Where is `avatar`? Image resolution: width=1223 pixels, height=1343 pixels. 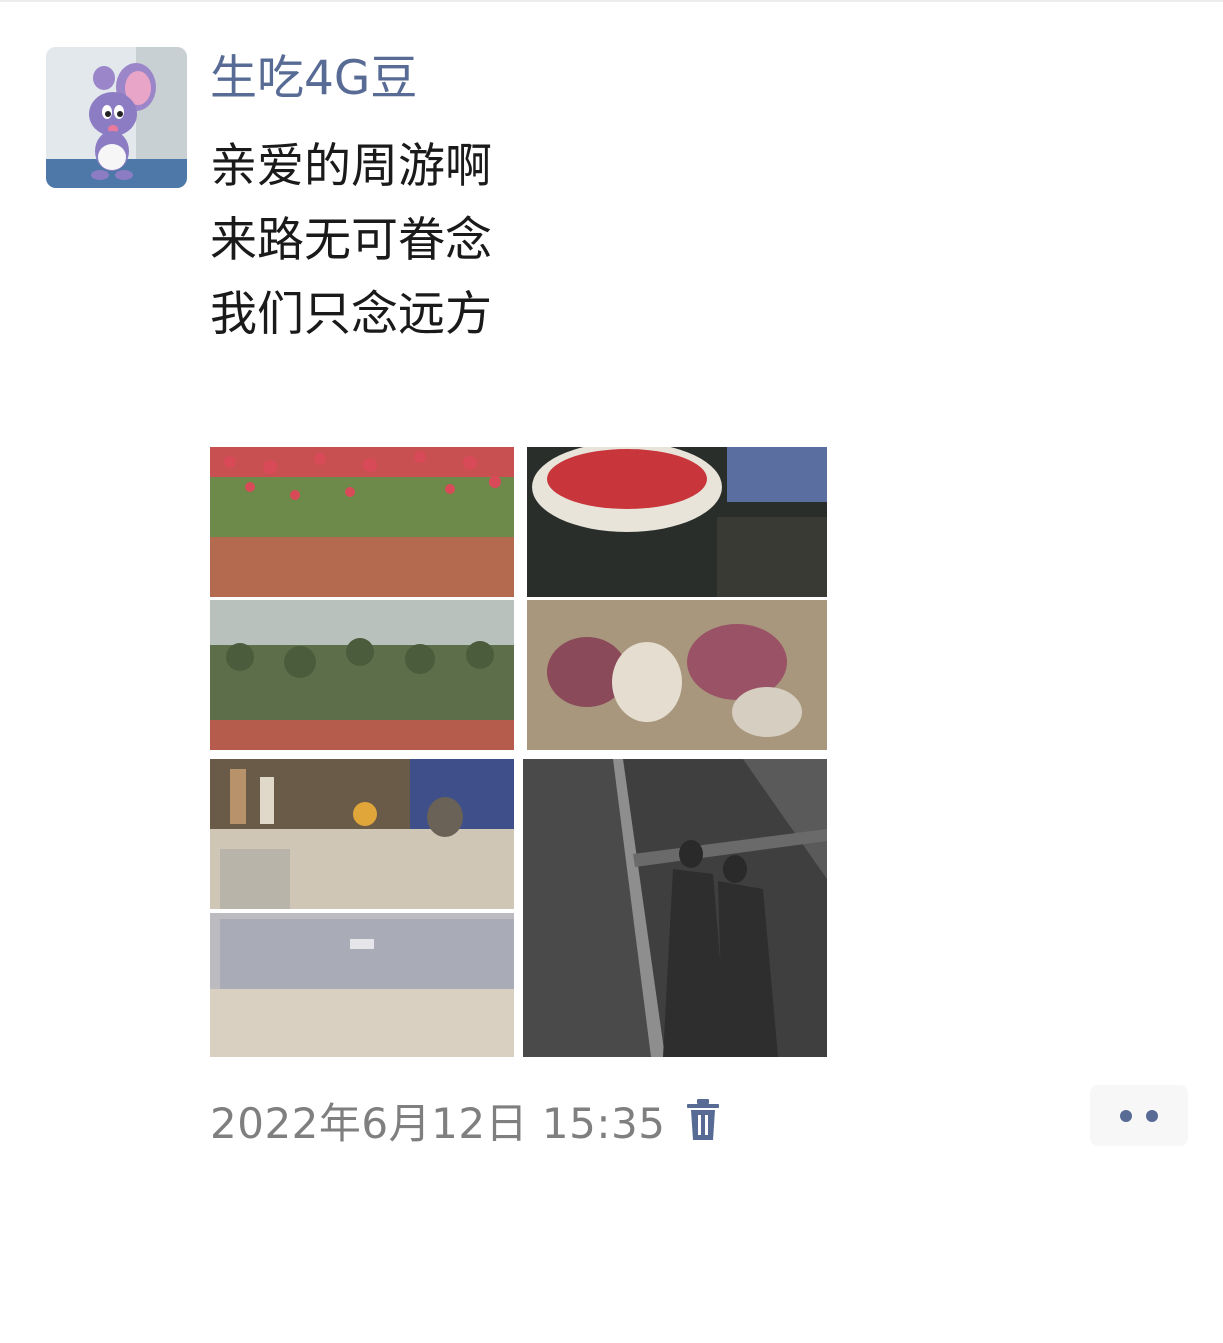 avatar is located at coordinates (116, 117).